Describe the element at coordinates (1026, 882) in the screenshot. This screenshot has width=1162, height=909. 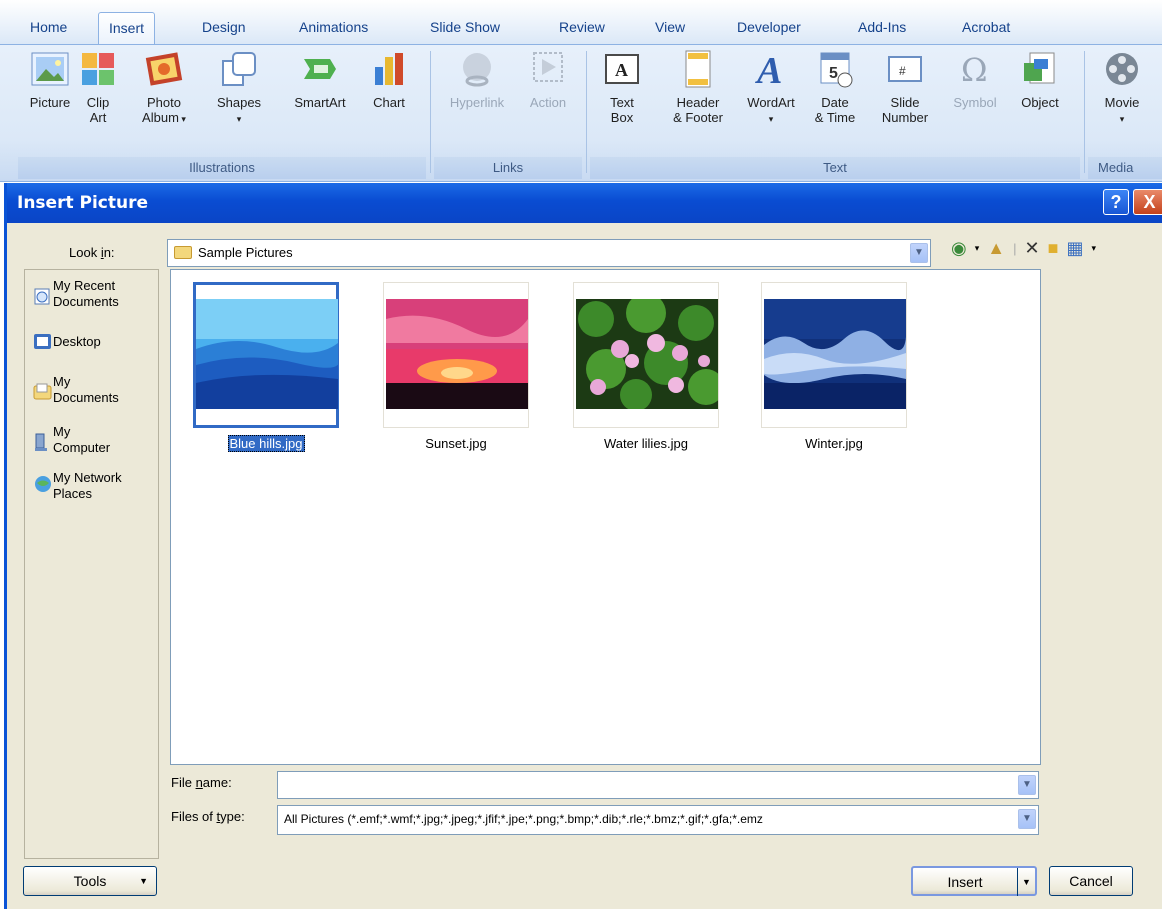
I see `insert-dropdown-icon: ▼` at that location.